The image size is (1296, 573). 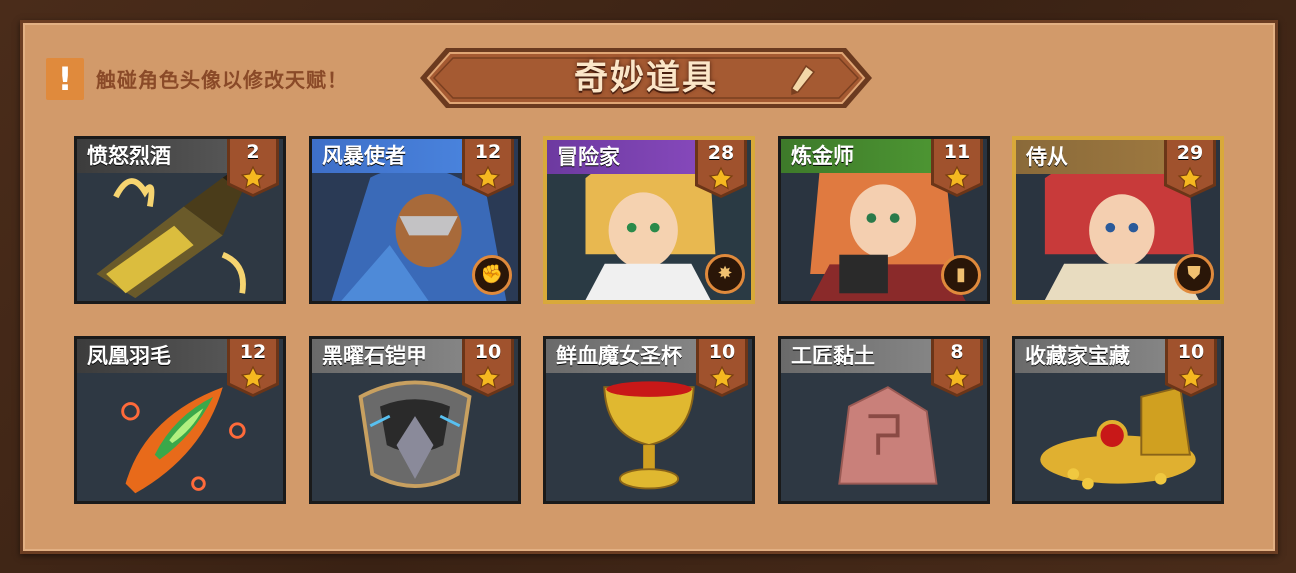 What do you see at coordinates (1190, 169) in the screenshot?
I see `level-badge: 29` at bounding box center [1190, 169].